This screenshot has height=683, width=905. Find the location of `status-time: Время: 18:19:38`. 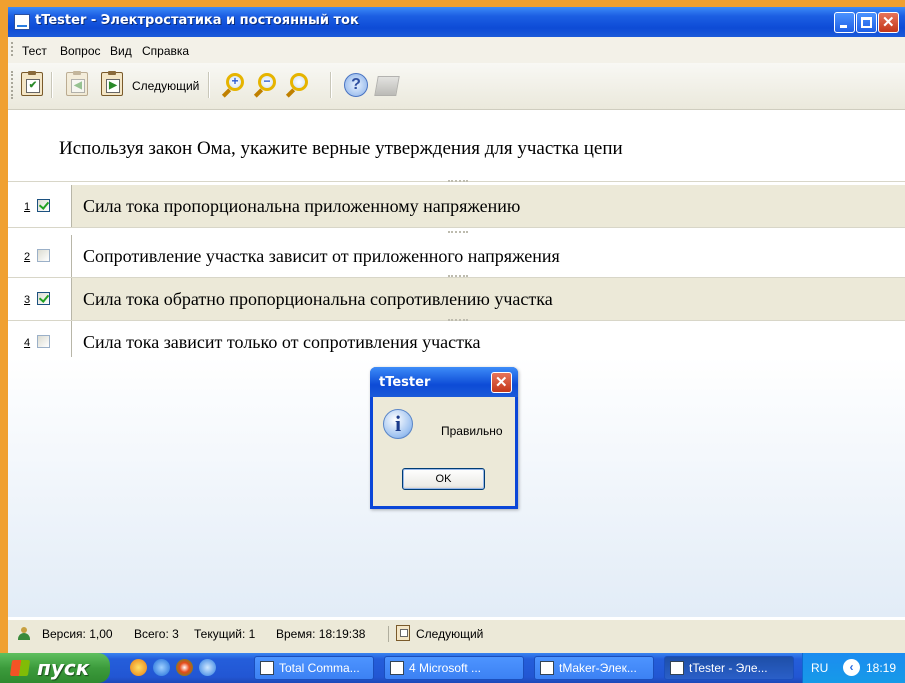

status-time: Время: 18:19:38 is located at coordinates (321, 634).